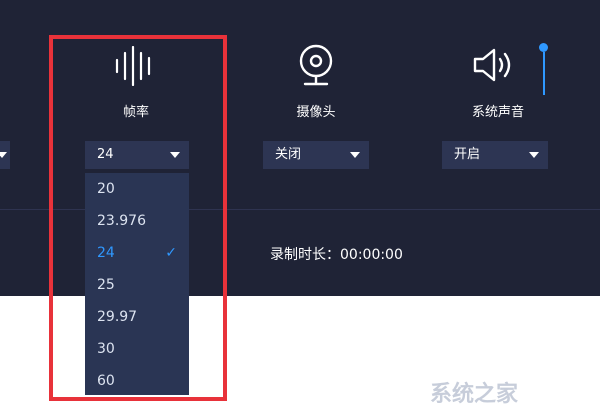  I want to click on watermark-logo: 系统之家, so click(474, 392).